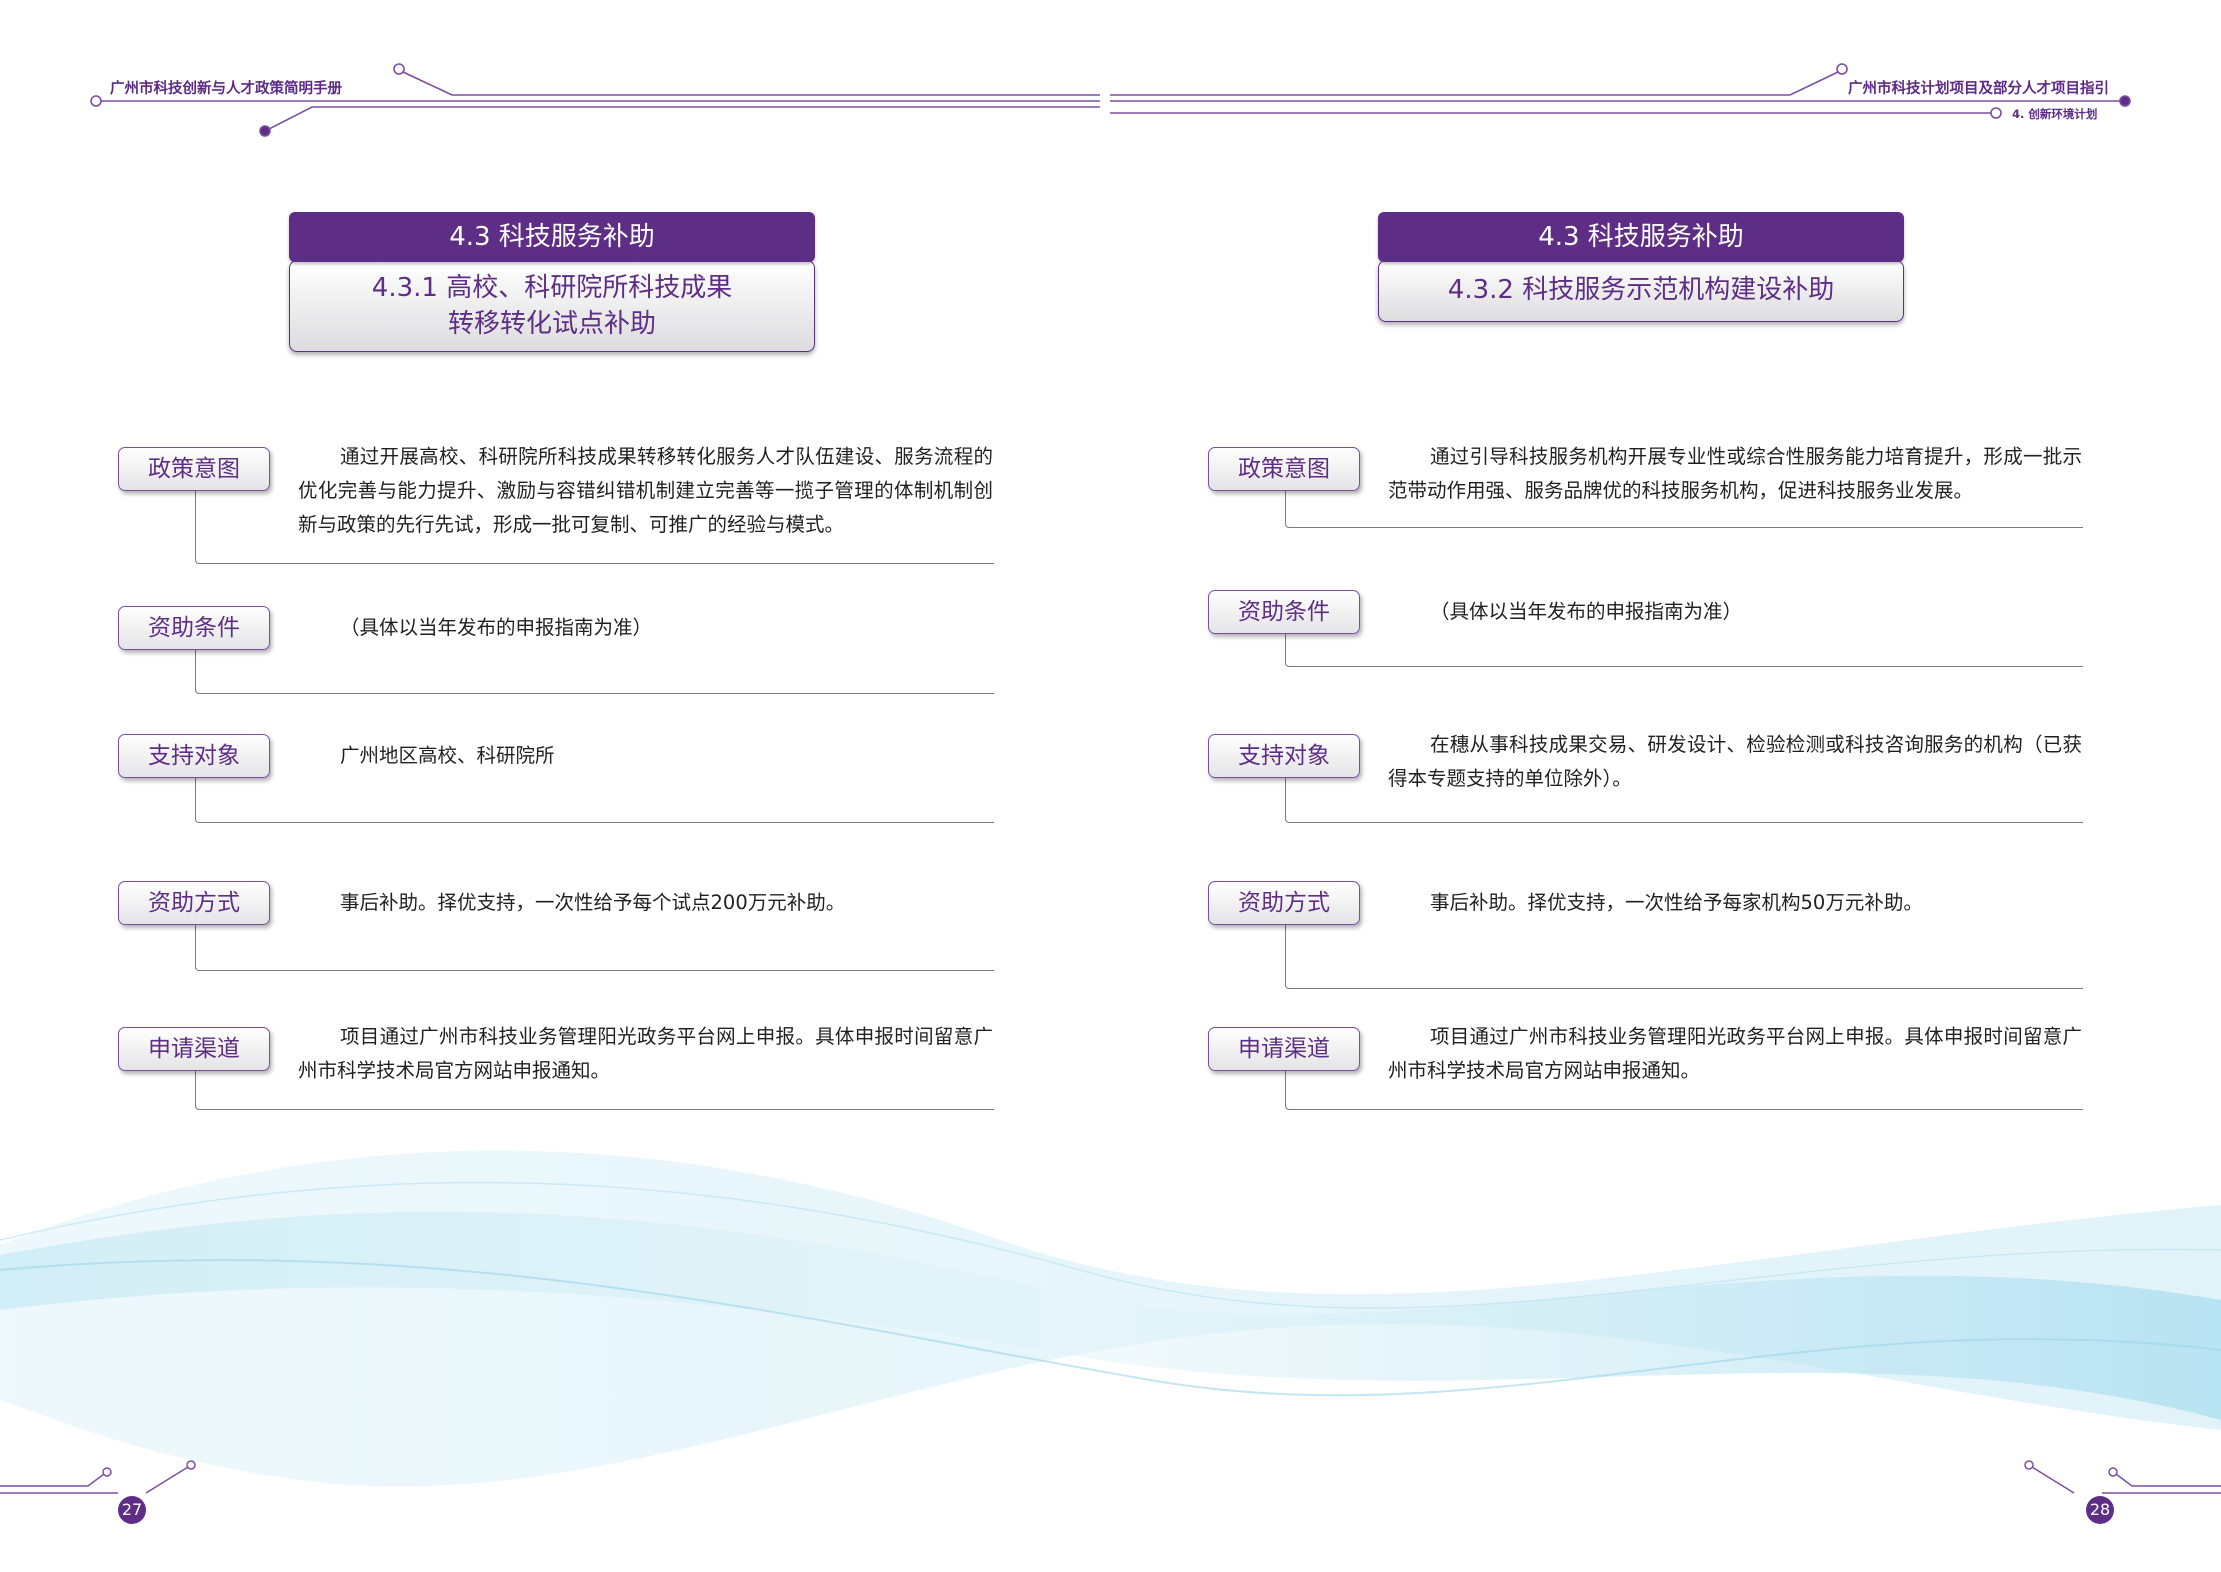 This screenshot has width=2221, height=1572. What do you see at coordinates (447, 755) in the screenshot?
I see `row-text-support-targets: 广州地区高校、科研院所` at bounding box center [447, 755].